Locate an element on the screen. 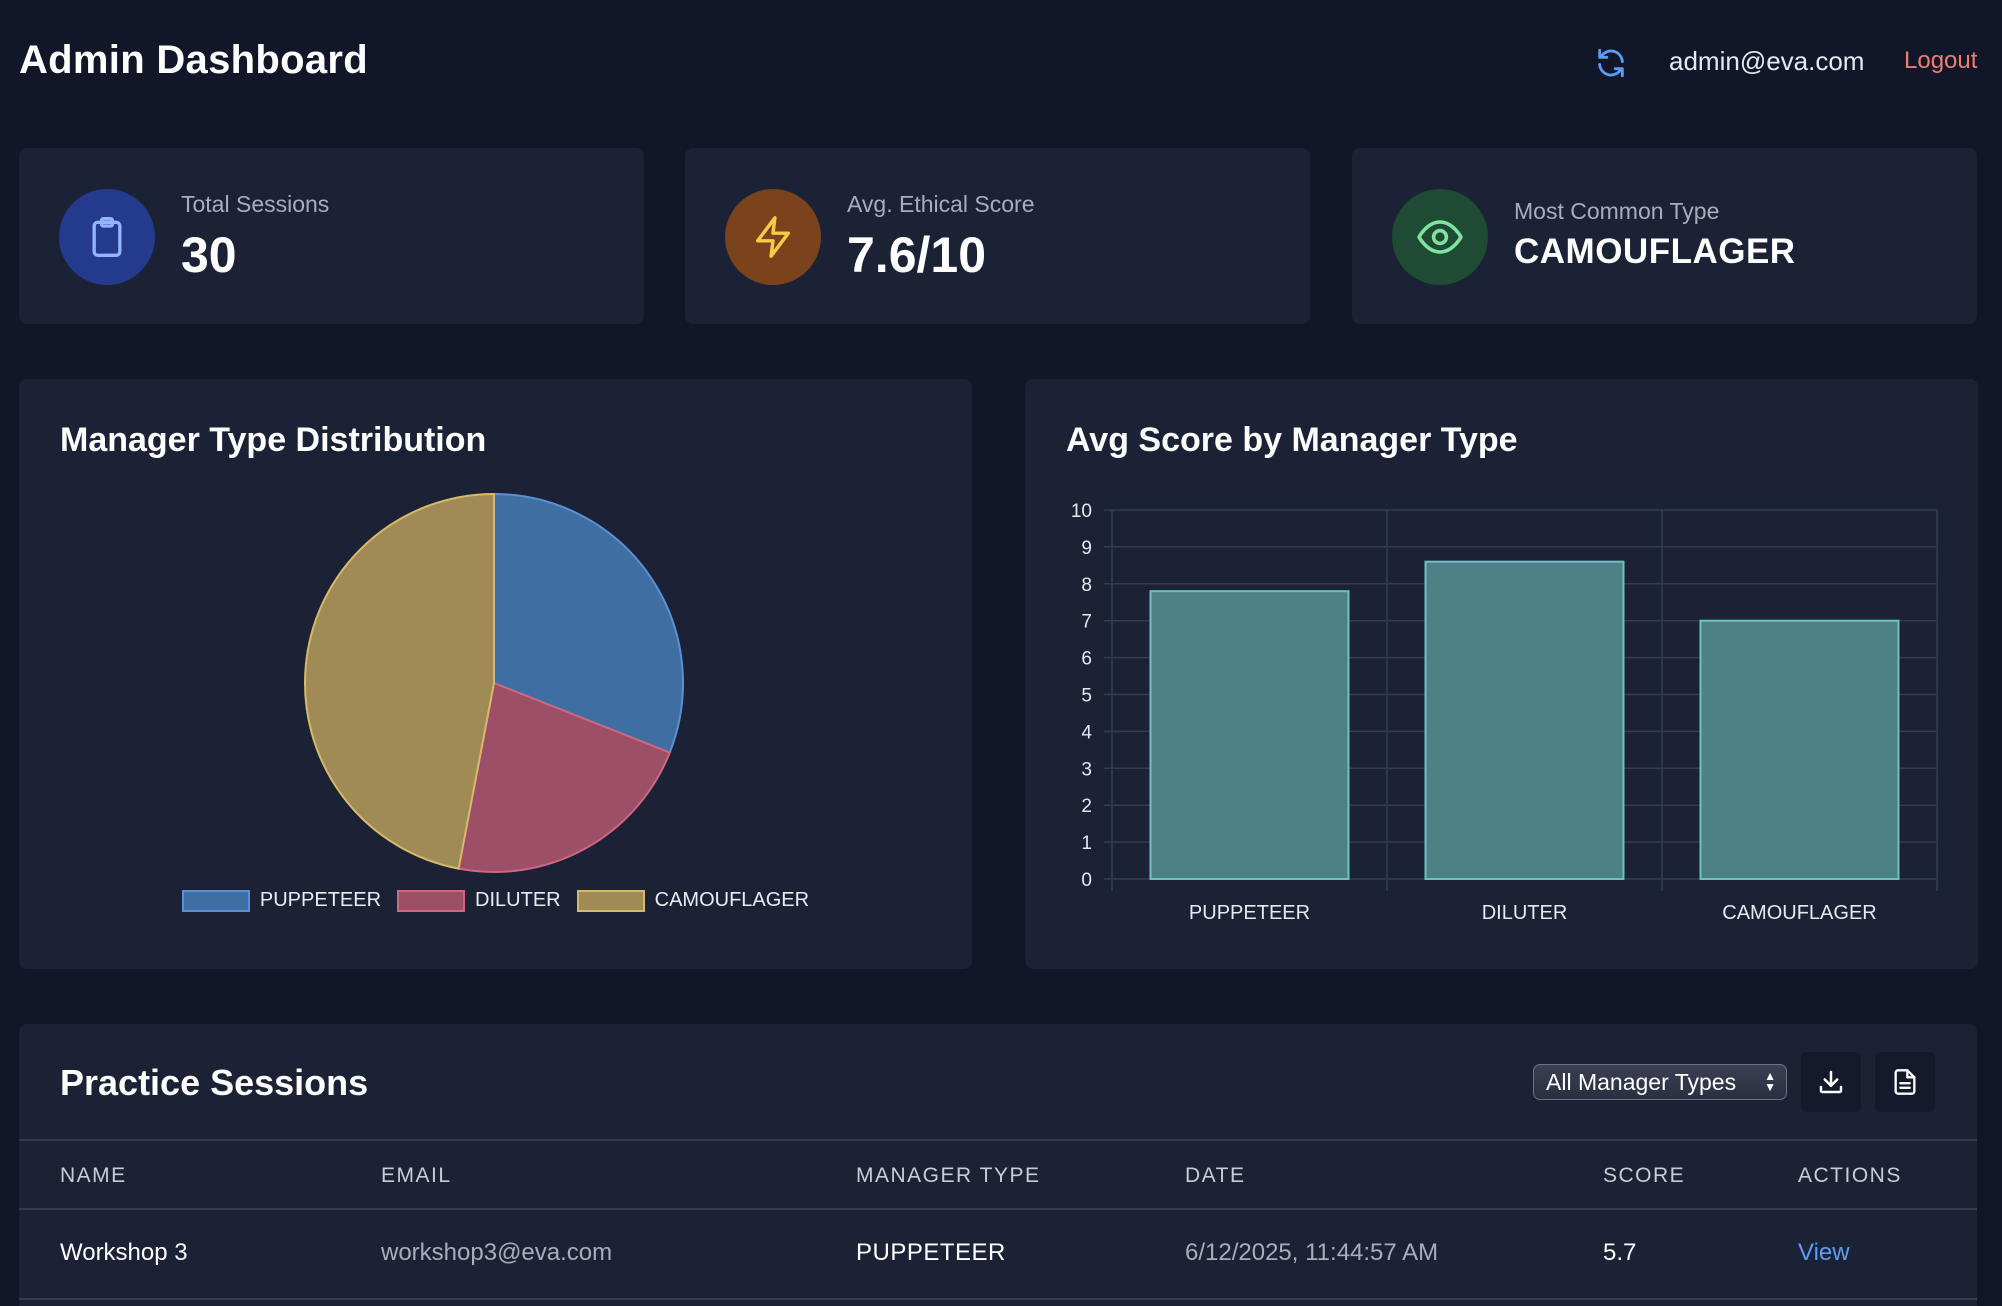  stat-card-total-sessions: Total Sessions 30 is located at coordinates (331, 236).